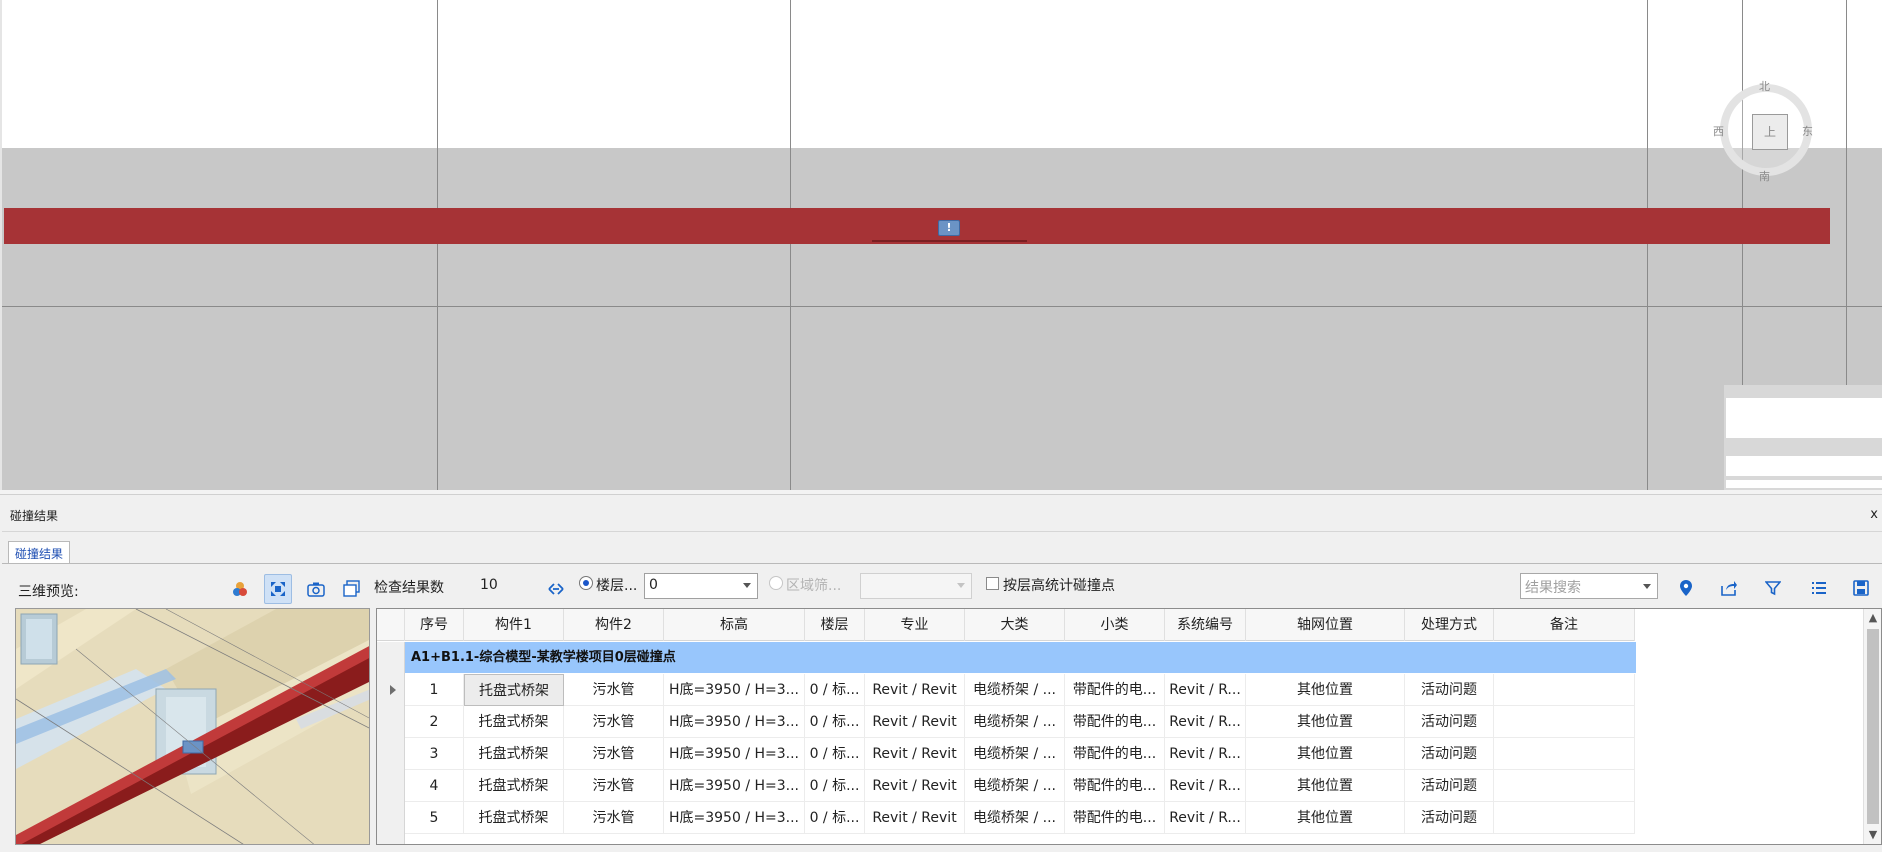 The height and width of the screenshot is (852, 1882). I want to click on list-icon, so click(1819, 588).